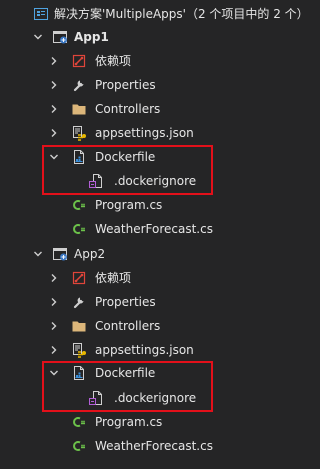 This screenshot has height=469, width=320. What do you see at coordinates (152, 254) in the screenshot?
I see `project-row-app2: App2` at bounding box center [152, 254].